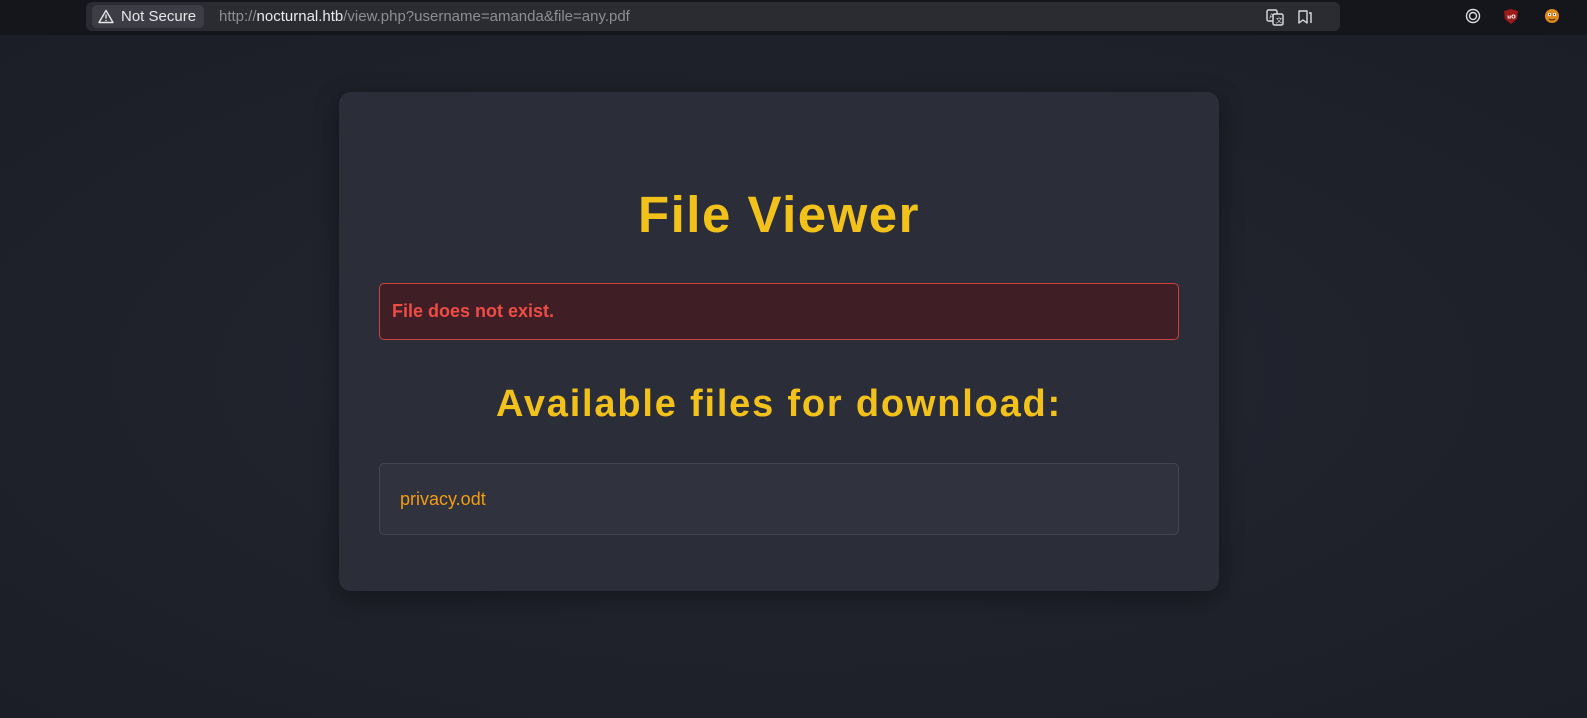 Image resolution: width=1587 pixels, height=718 pixels. What do you see at coordinates (159, 16) in the screenshot?
I see `security-label: Not Secure` at bounding box center [159, 16].